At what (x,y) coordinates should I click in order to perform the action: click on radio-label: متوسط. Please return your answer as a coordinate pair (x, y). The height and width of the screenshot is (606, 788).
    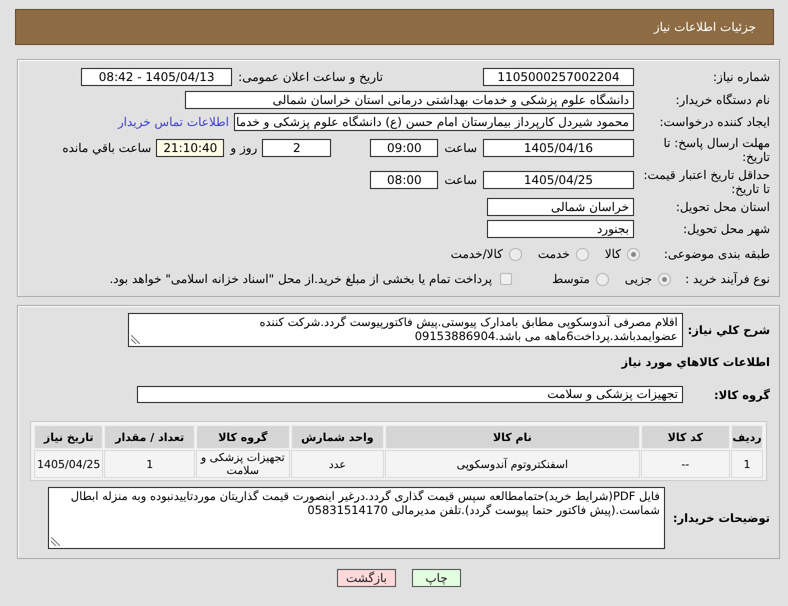
    Looking at the image, I should click on (571, 279).